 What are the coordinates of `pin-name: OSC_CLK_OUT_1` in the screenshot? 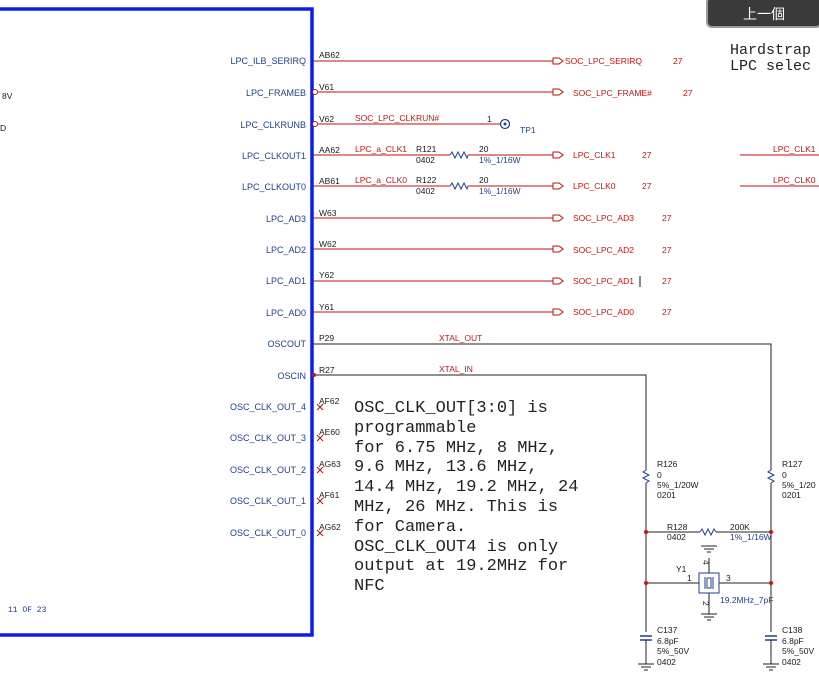 It's located at (268, 501).